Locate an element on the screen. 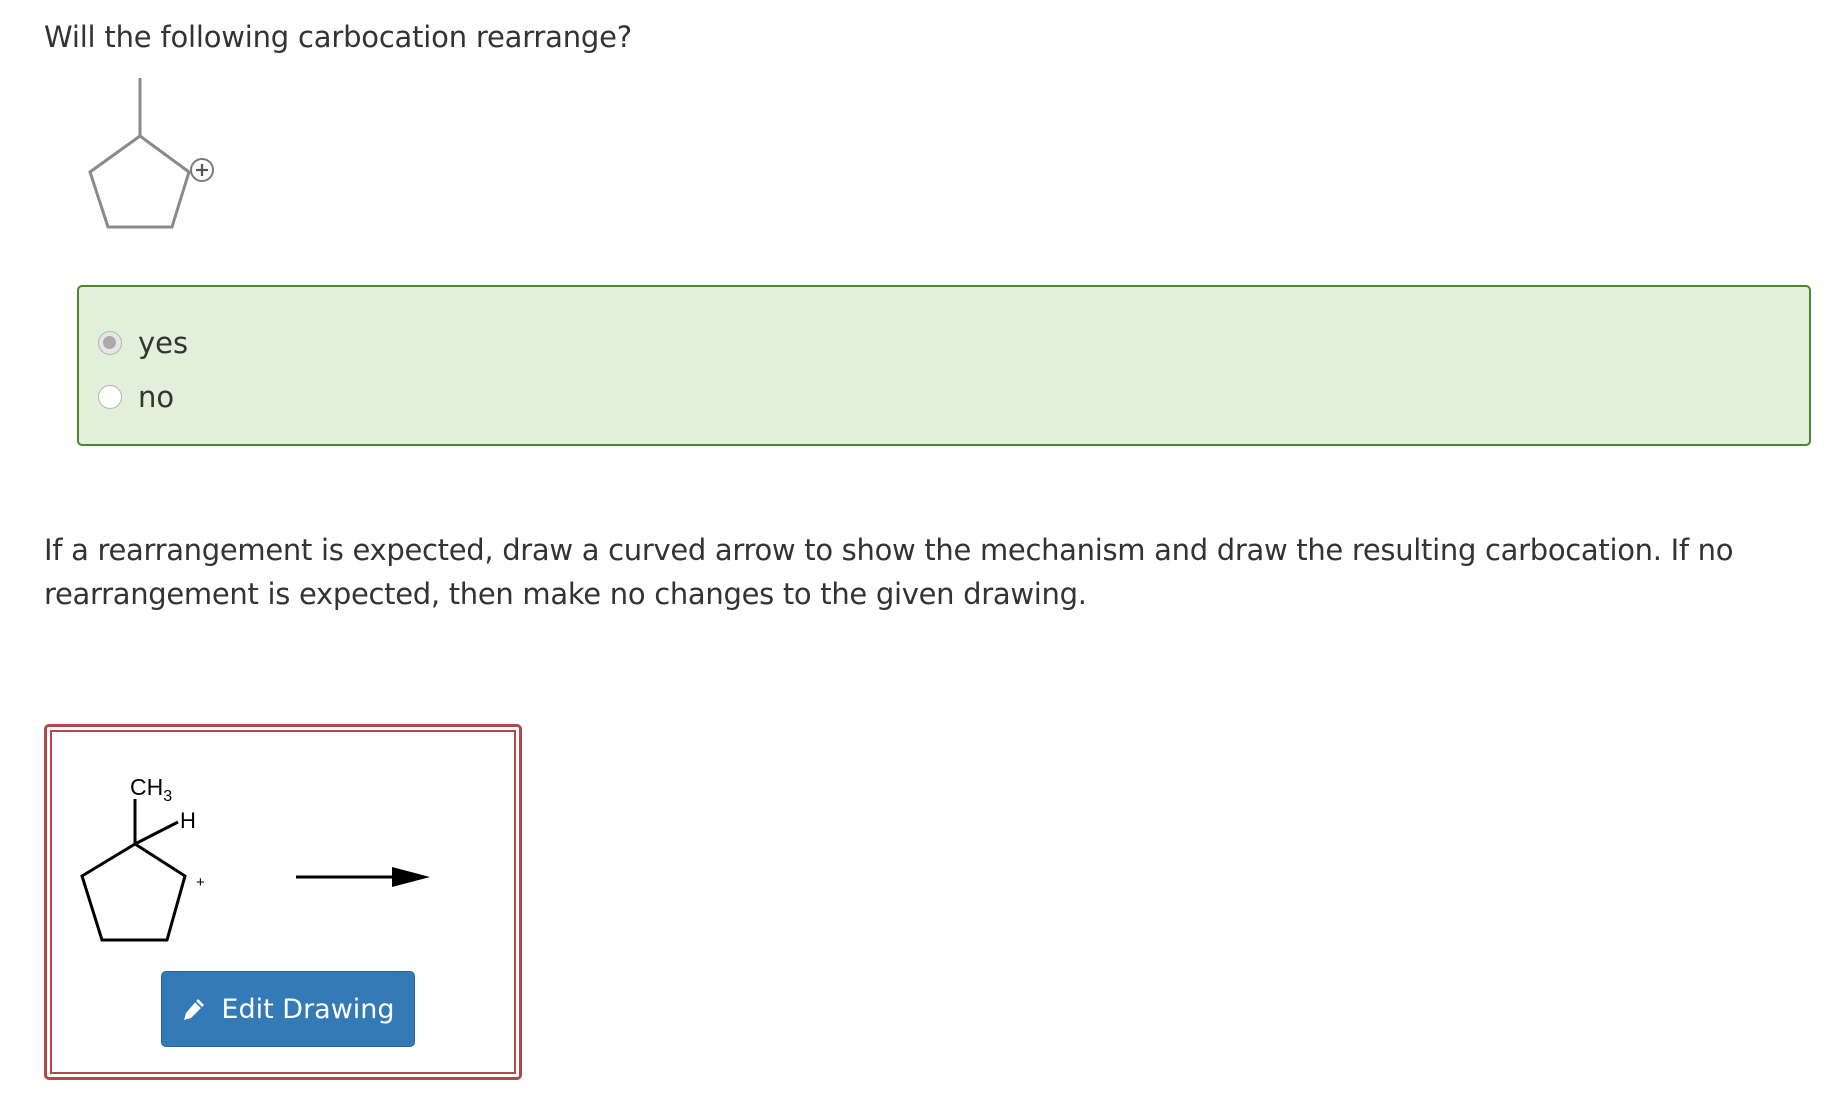  drawing-canvas-frame: CH3 H + Edit Drawing is located at coordinates (283, 902).